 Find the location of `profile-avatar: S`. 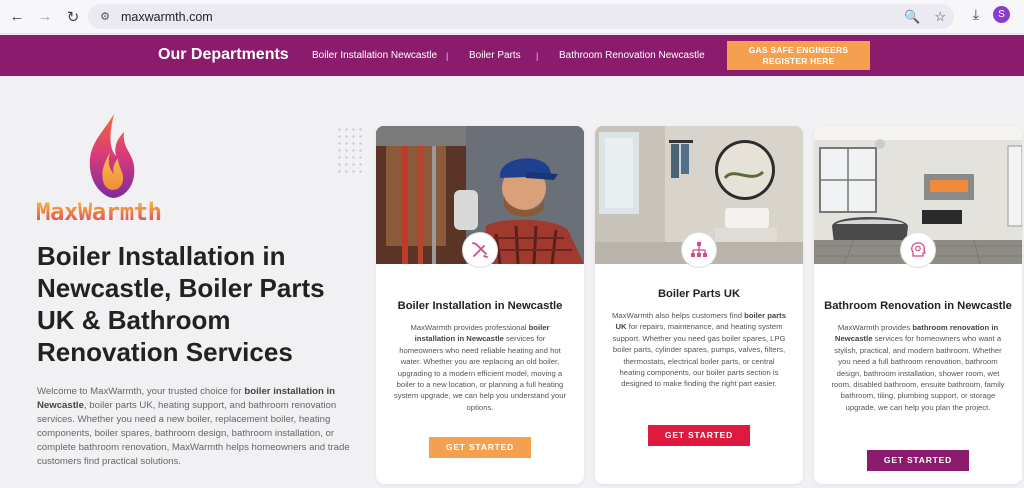

profile-avatar: S is located at coordinates (1001, 14).